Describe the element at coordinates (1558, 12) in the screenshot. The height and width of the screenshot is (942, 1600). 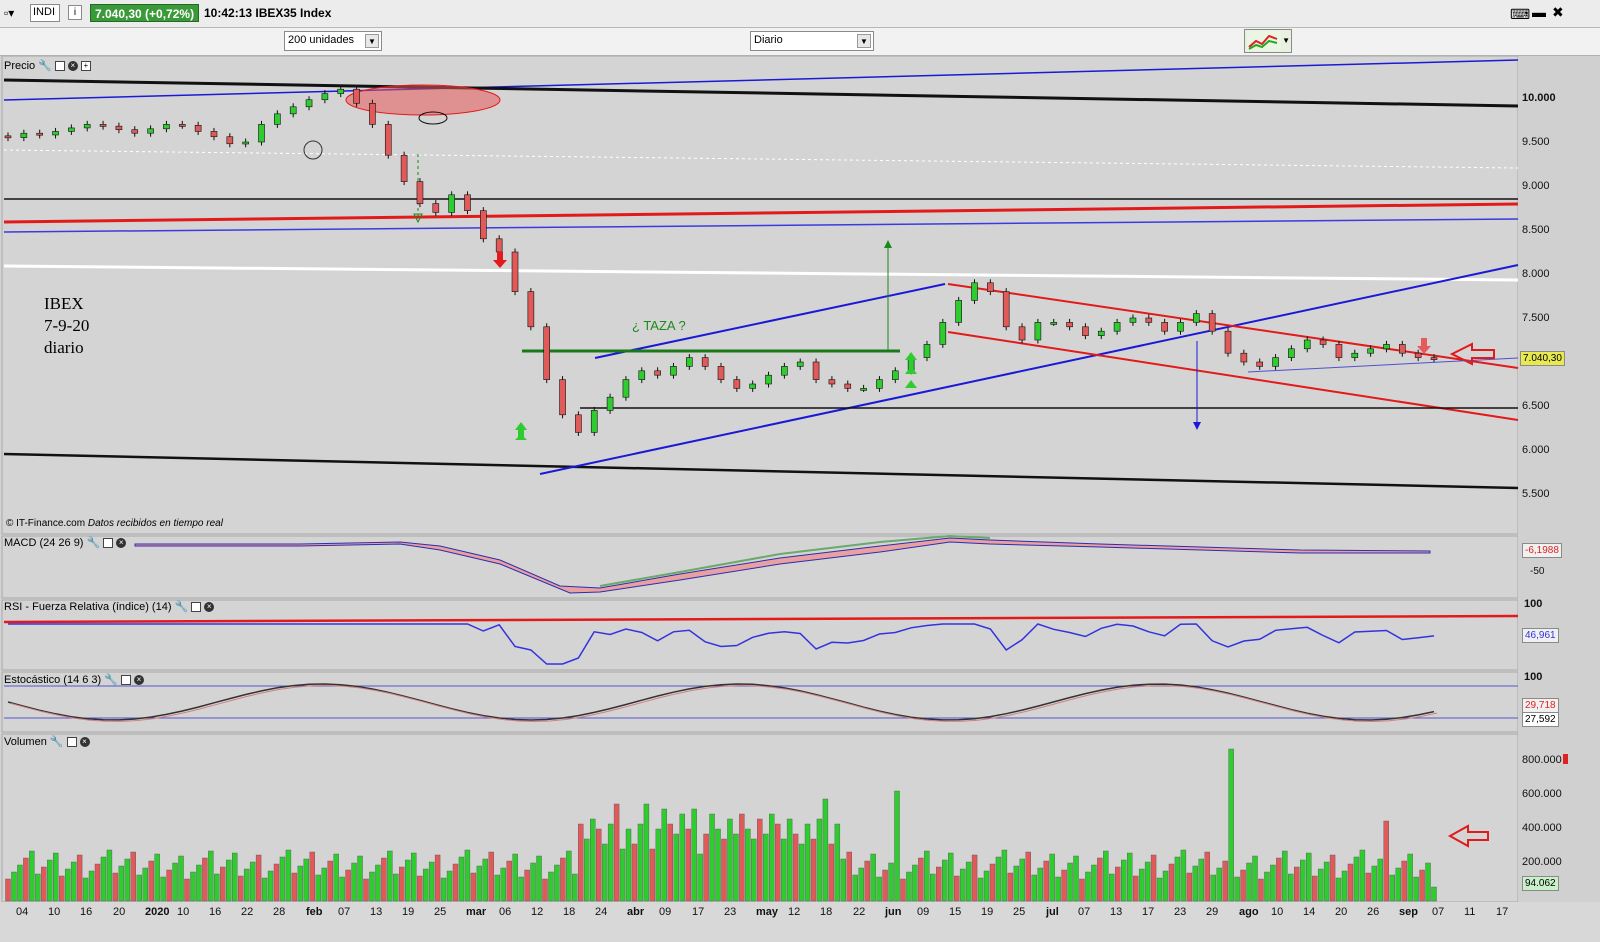
I see `close-icon: ✖` at that location.